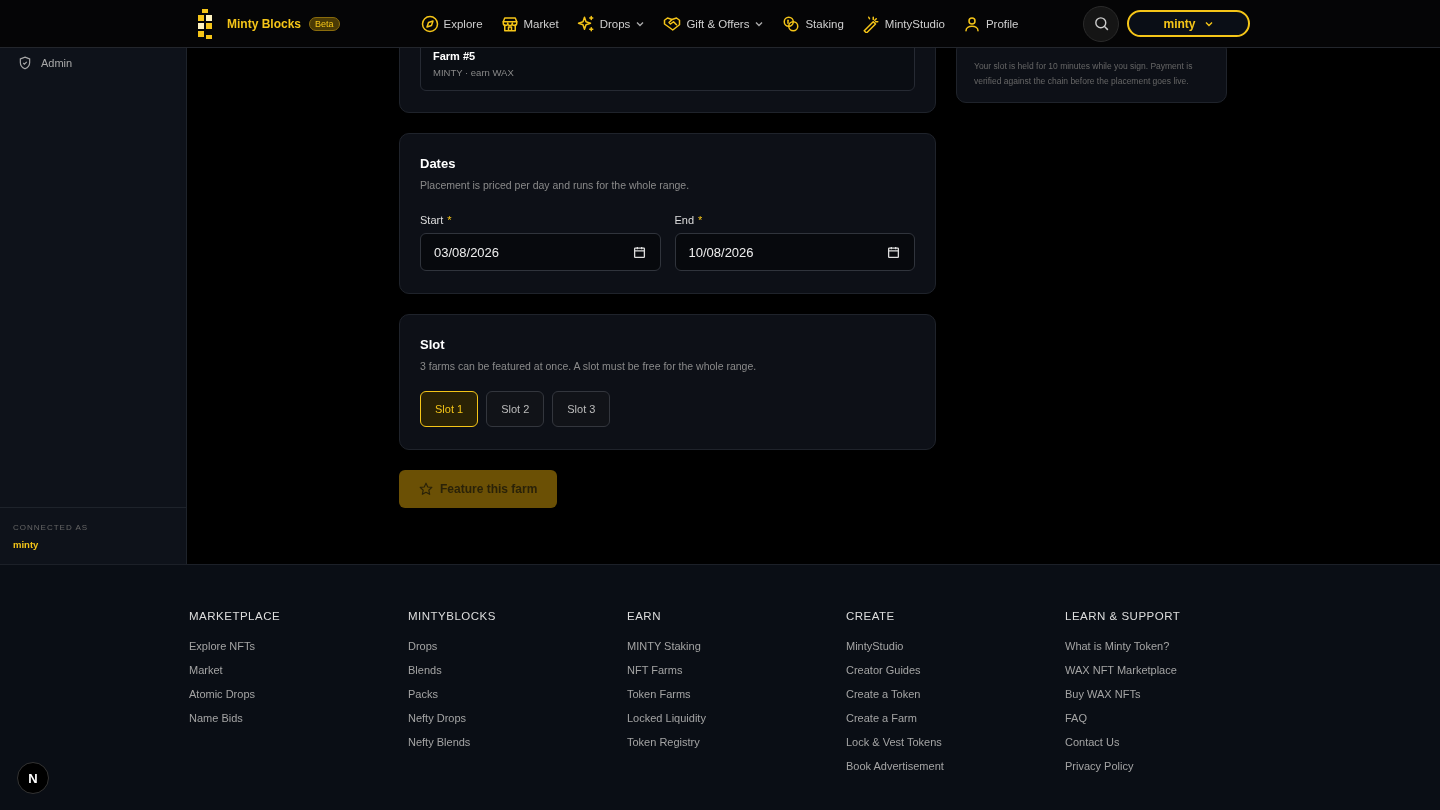 The image size is (1440, 810). Describe the element at coordinates (684, 220) in the screenshot. I see `field-label: End` at that location.